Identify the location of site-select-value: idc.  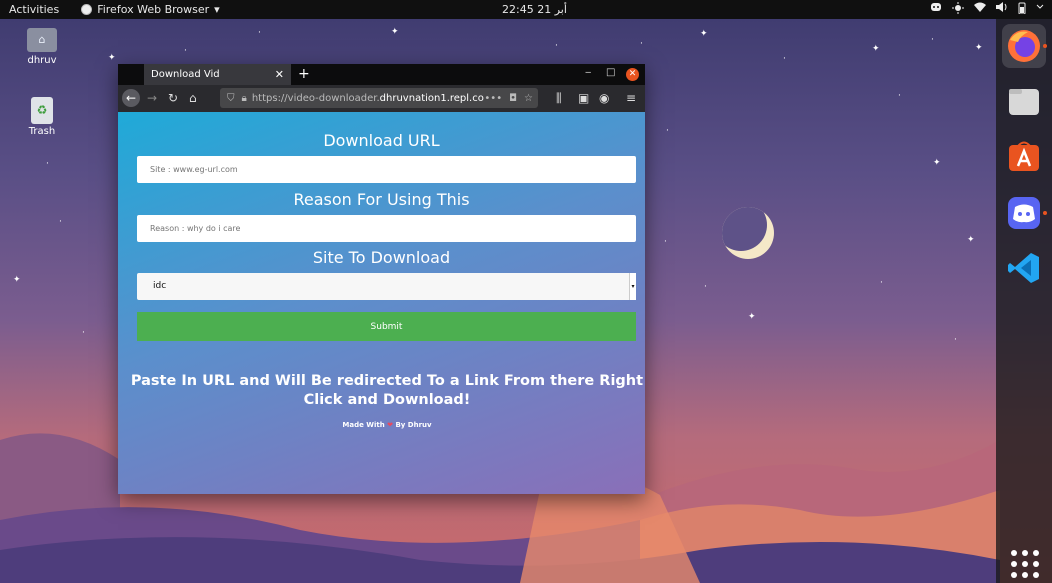
(160, 286).